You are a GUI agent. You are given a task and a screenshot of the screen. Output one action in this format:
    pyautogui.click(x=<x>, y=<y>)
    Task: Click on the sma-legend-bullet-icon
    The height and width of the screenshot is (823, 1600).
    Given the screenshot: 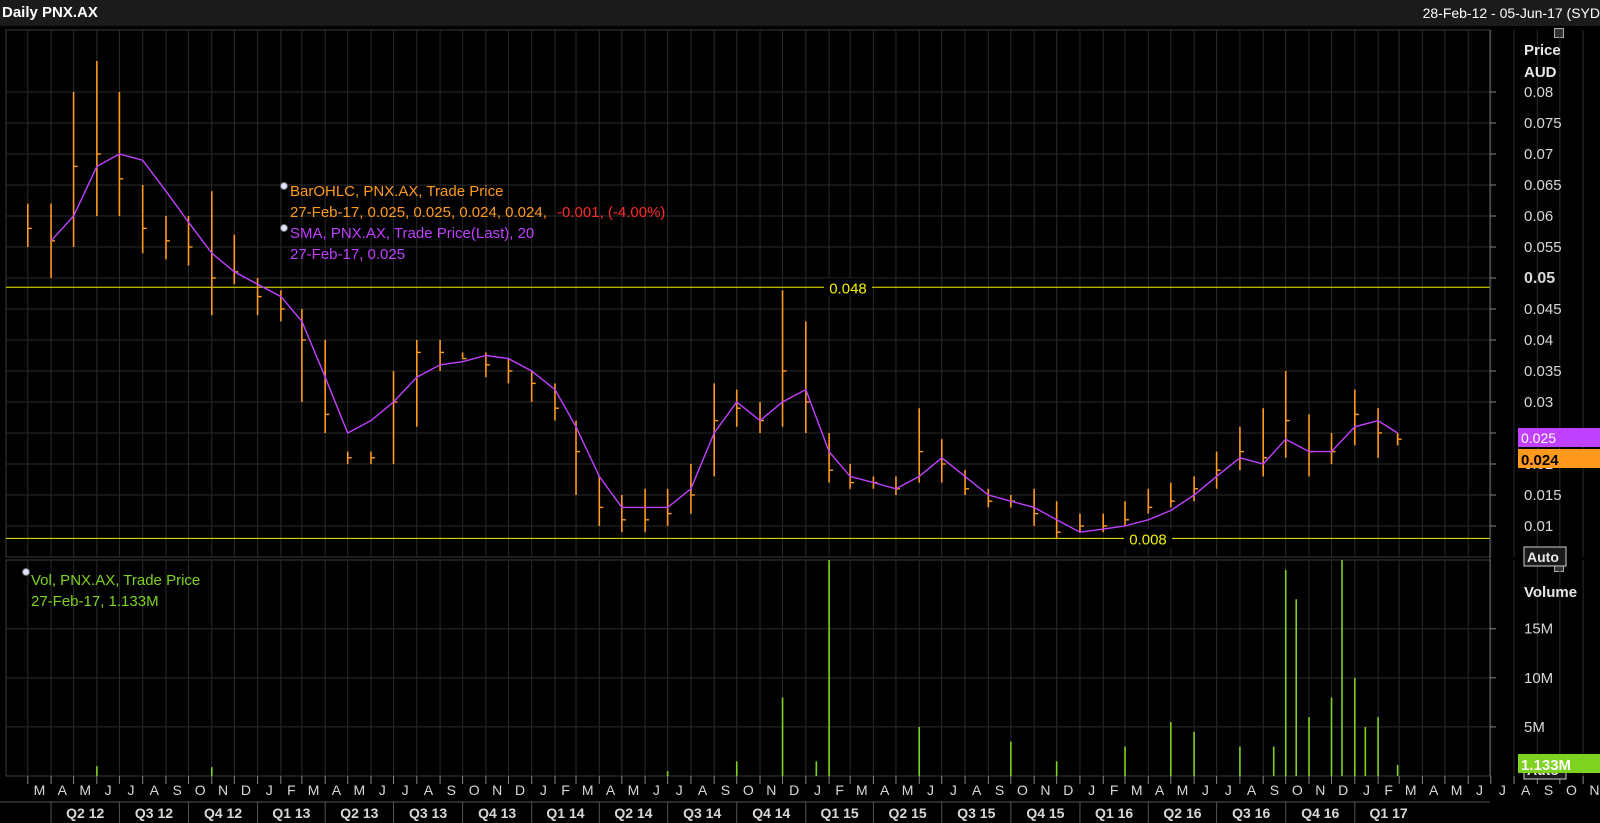 What is the action you would take?
    pyautogui.click(x=284, y=228)
    